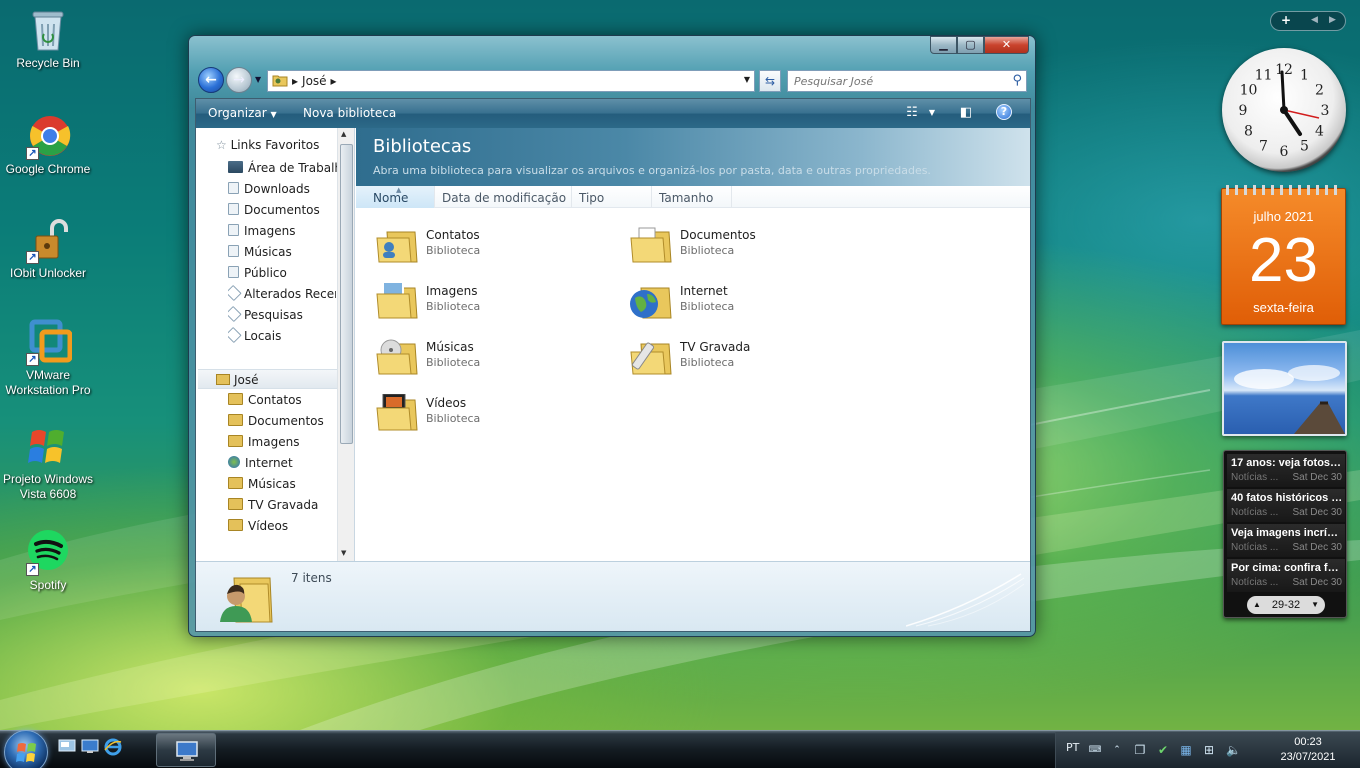 The height and width of the screenshot is (768, 1360). Describe the element at coordinates (254, 336) in the screenshot. I see `nav-item-places: Locais` at that location.